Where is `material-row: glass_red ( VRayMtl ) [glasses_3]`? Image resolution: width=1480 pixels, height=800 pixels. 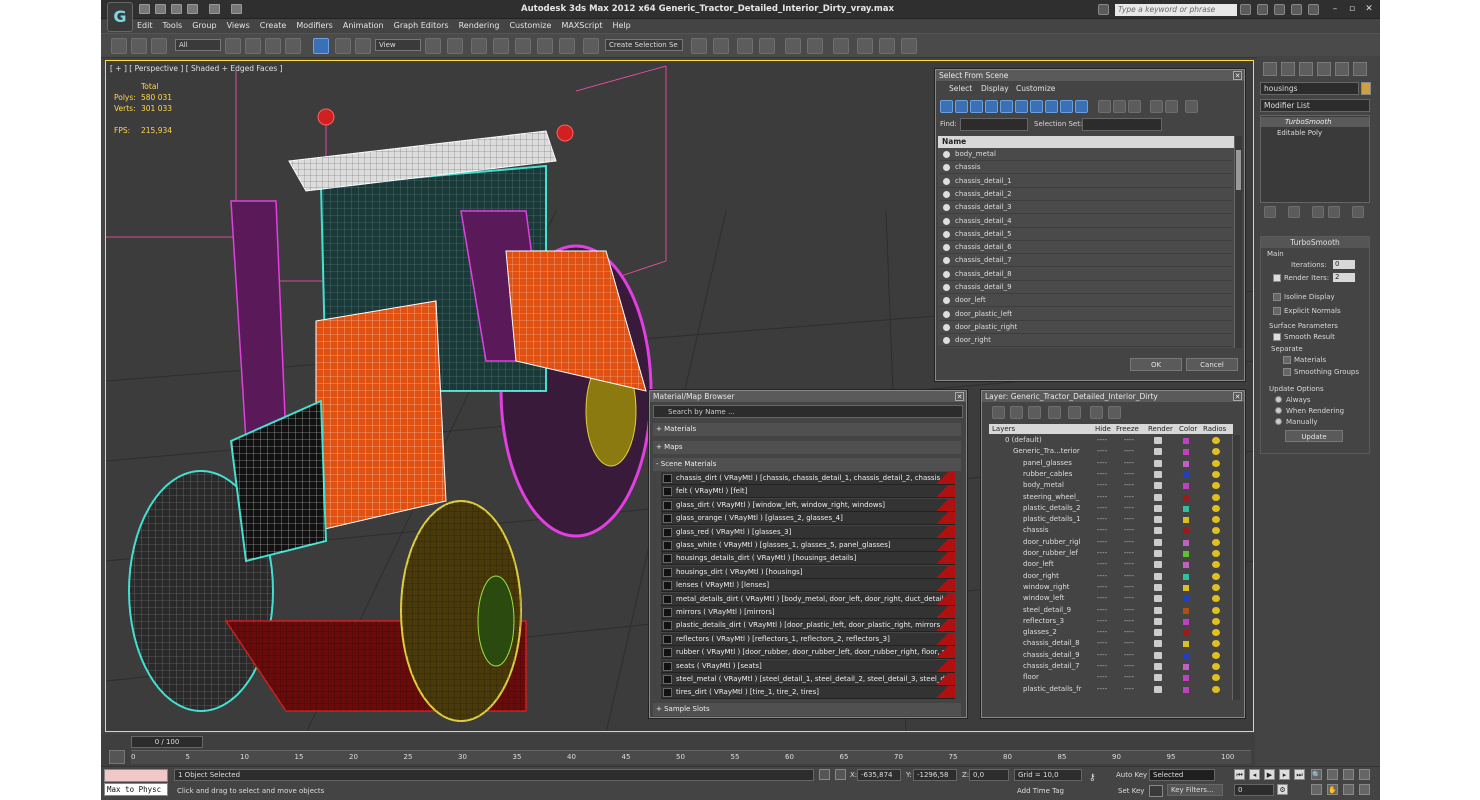 material-row: glass_red ( VRayMtl ) [glasses_3] is located at coordinates (808, 532).